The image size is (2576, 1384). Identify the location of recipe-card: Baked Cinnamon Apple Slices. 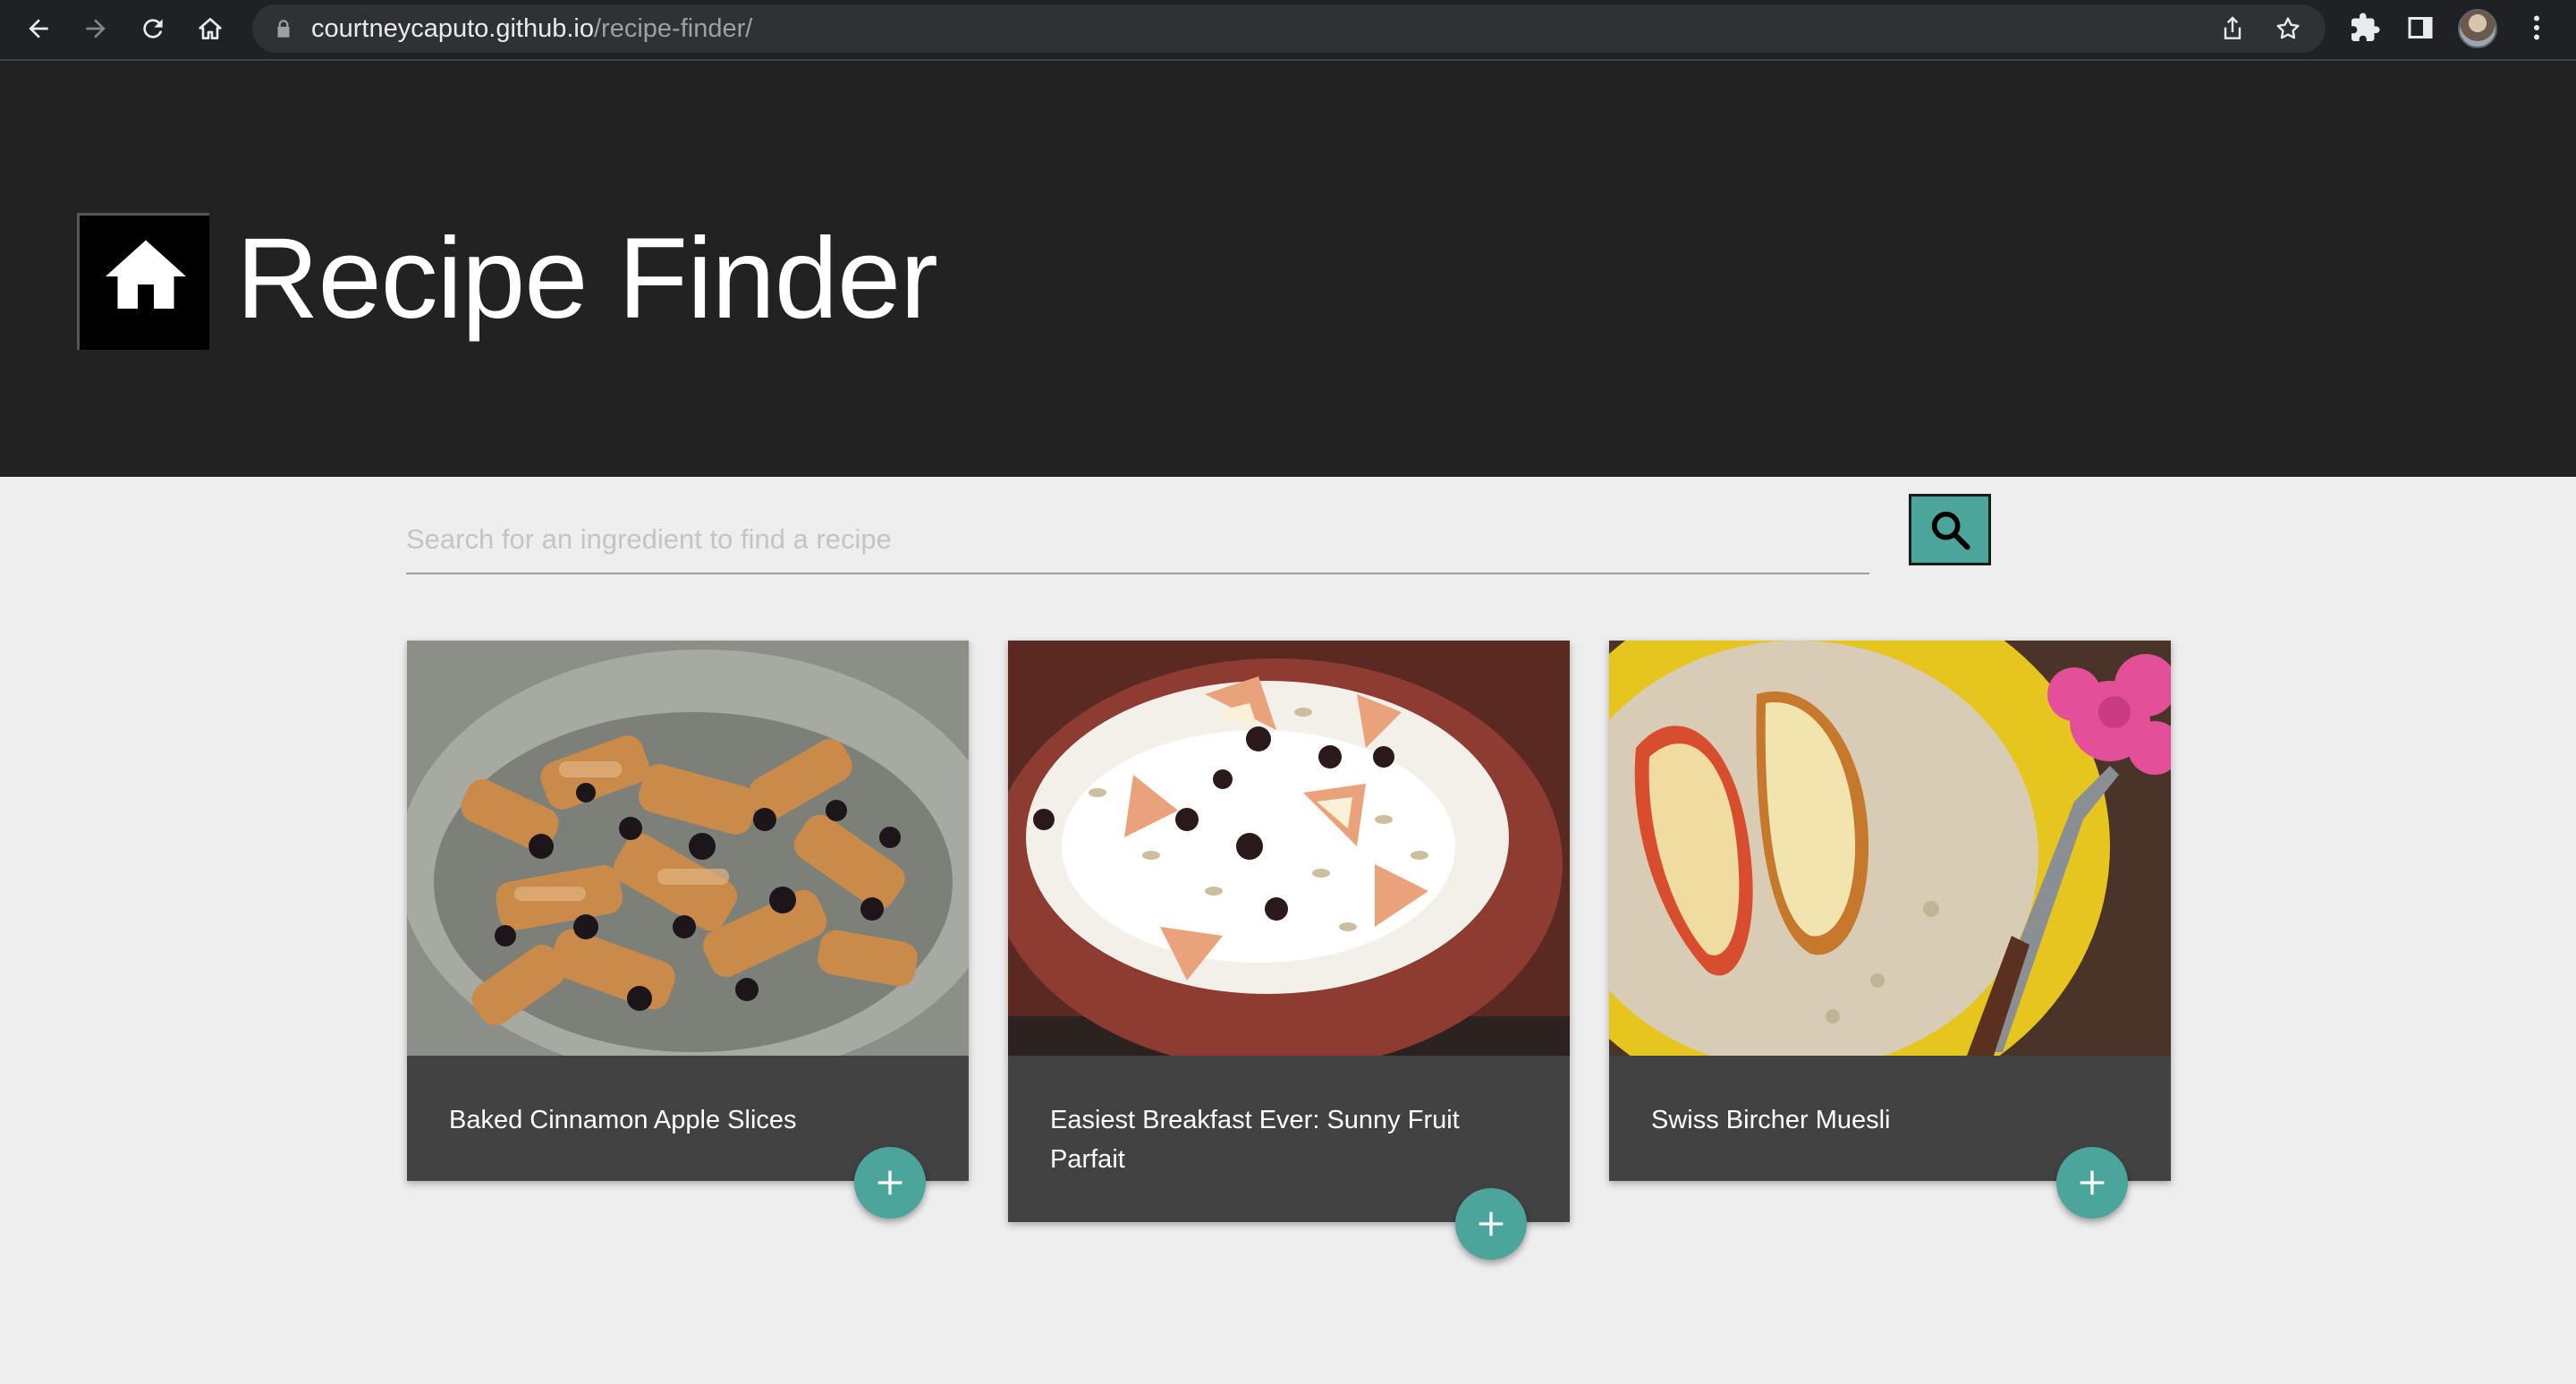
(688, 929).